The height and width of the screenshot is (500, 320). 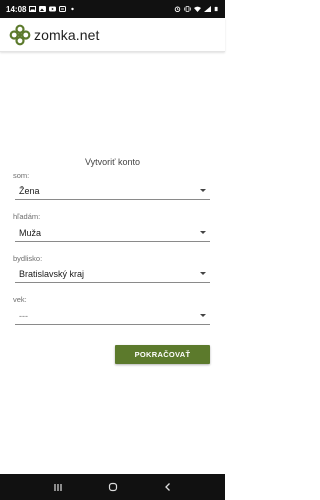 What do you see at coordinates (216, 9) in the screenshot?
I see `battery-icon` at bounding box center [216, 9].